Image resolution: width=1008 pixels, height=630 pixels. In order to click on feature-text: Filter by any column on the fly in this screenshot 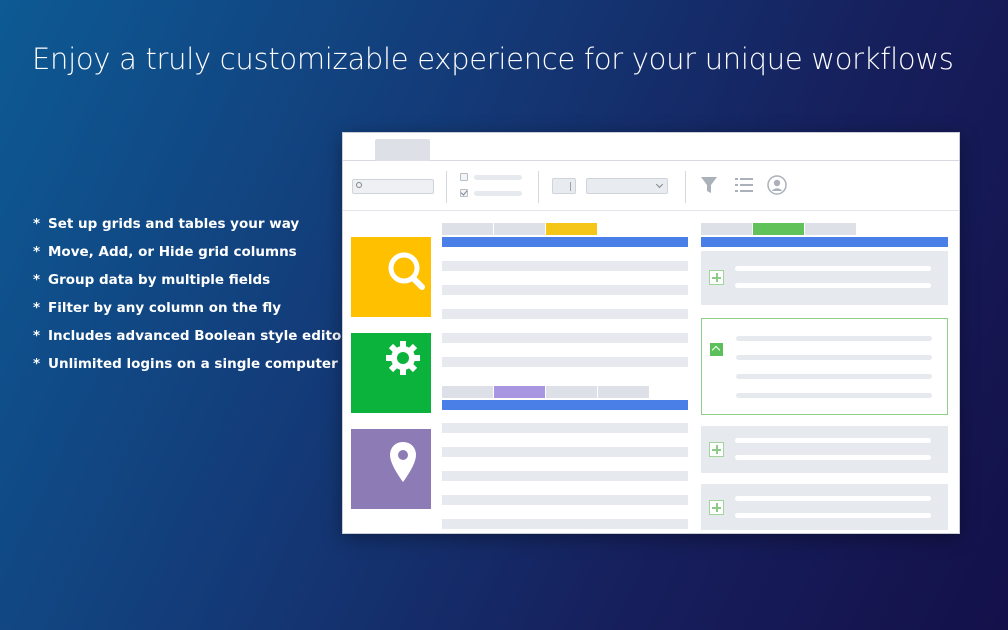, I will do `click(165, 308)`.